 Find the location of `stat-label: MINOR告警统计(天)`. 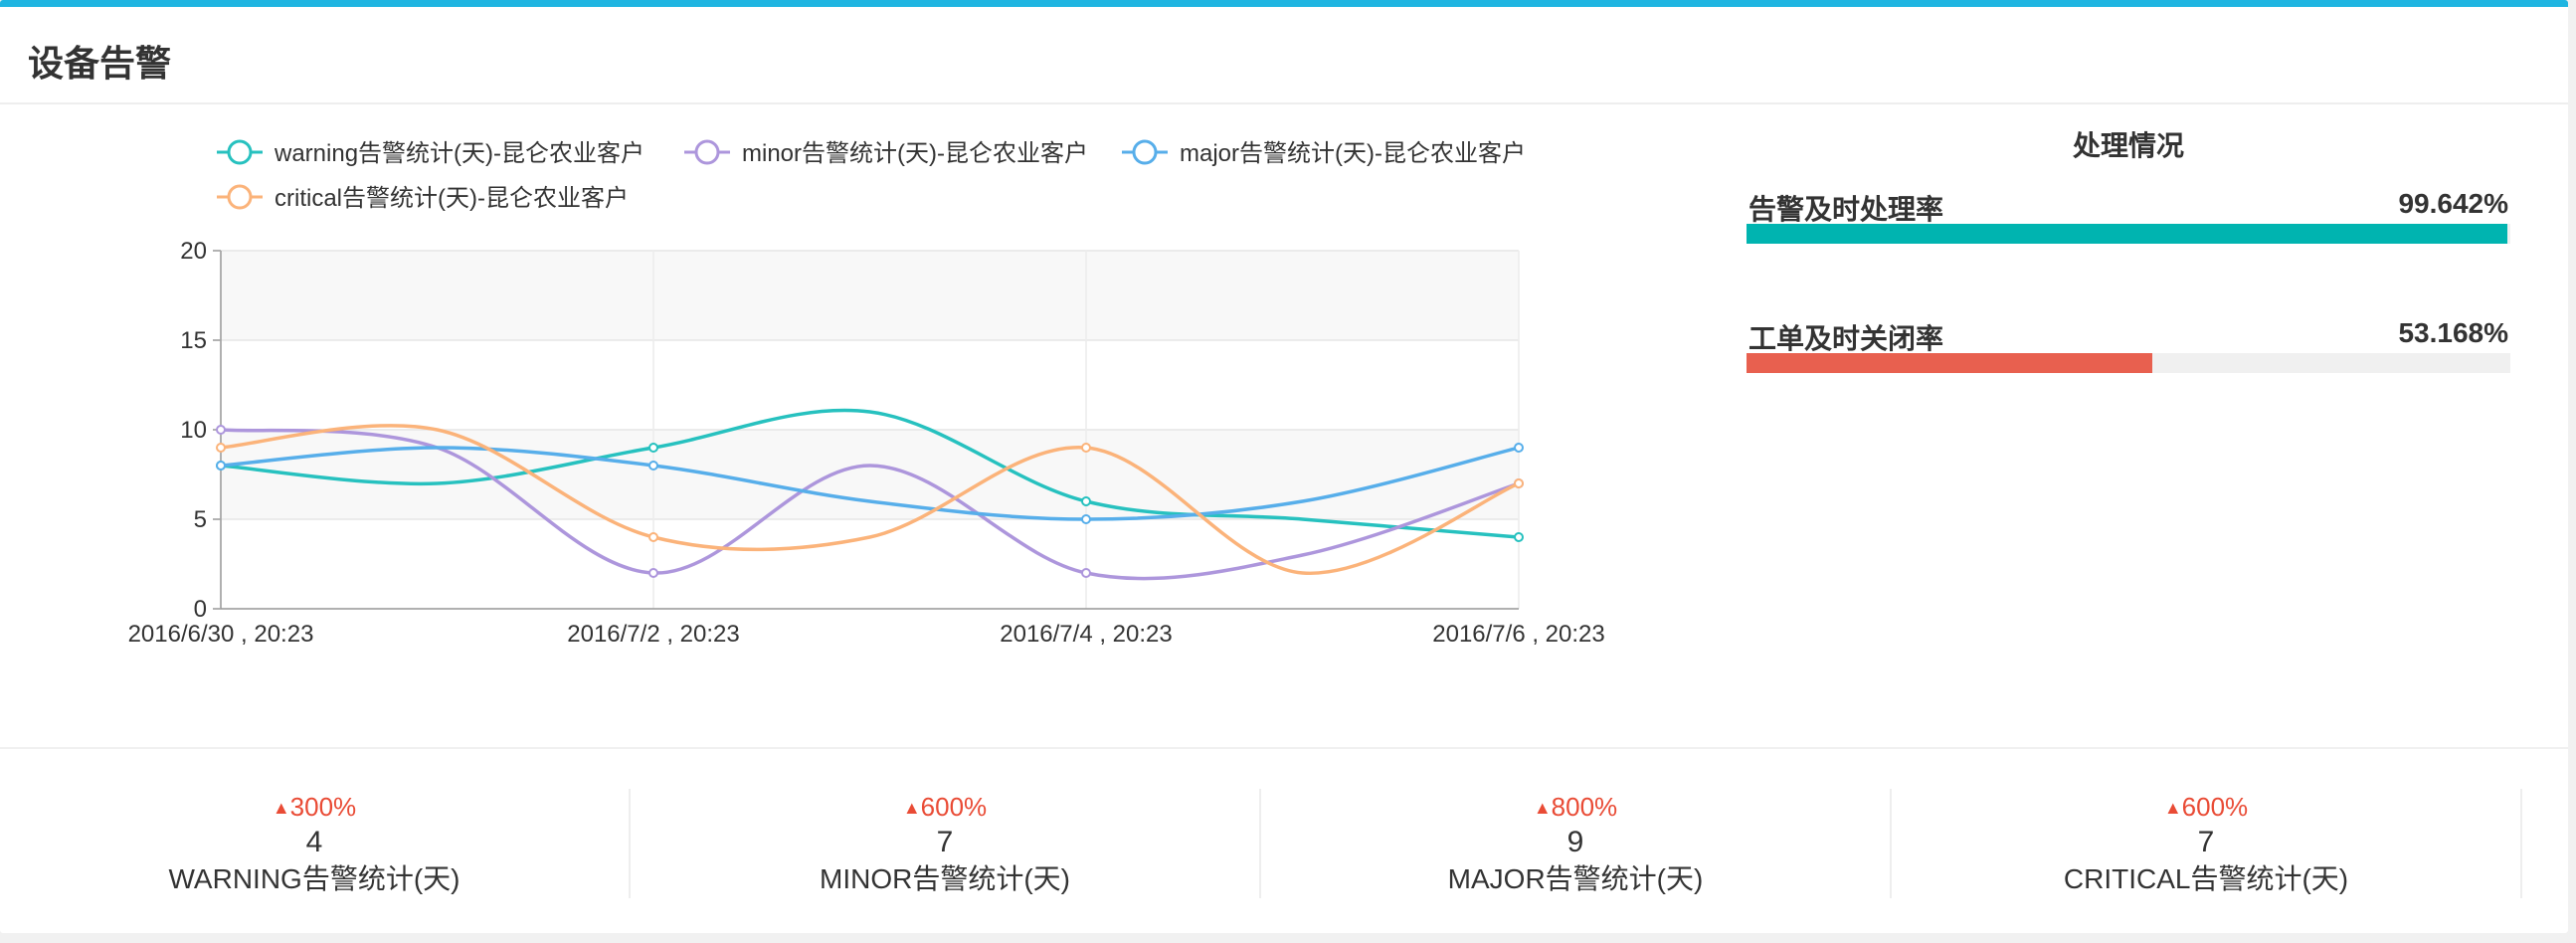

stat-label: MINOR告警统计(天) is located at coordinates (945, 879).